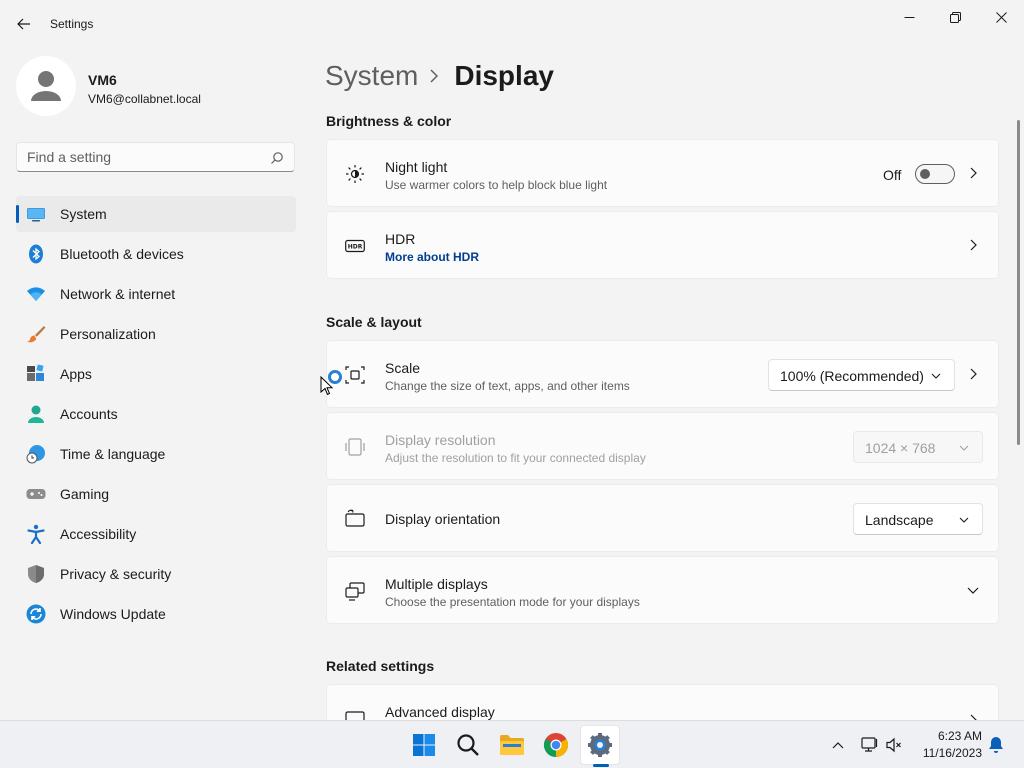 The image size is (1024, 768). I want to click on scale-dropdown: 100% (Recommended), so click(861, 375).